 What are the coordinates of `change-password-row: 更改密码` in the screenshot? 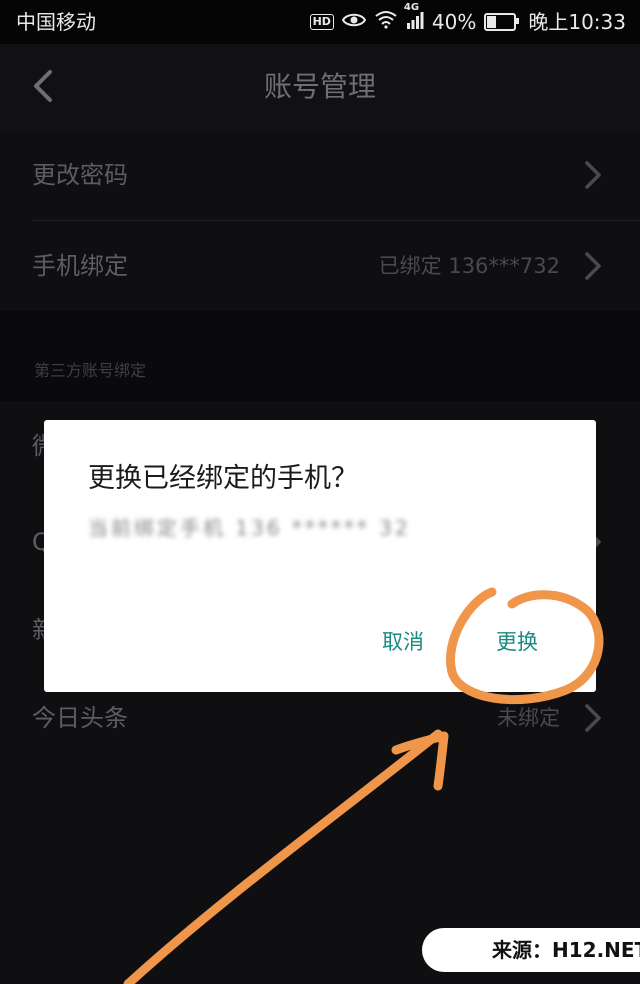 It's located at (320, 175).